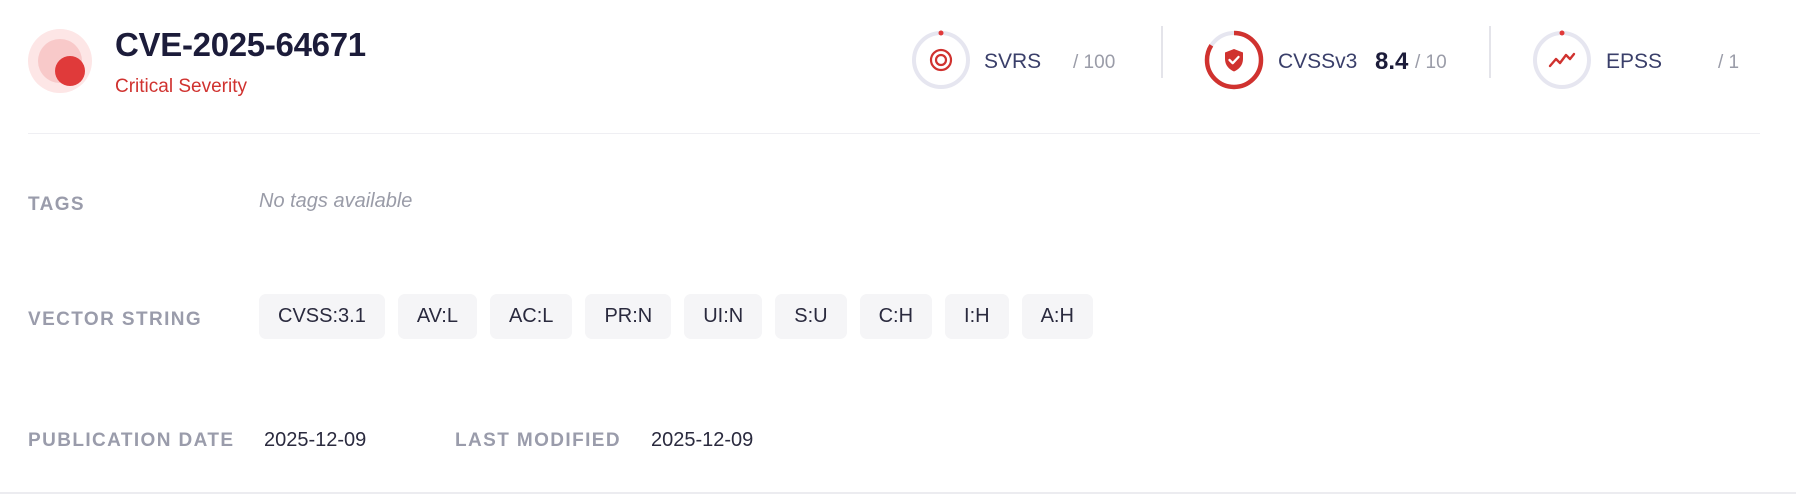 This screenshot has width=1796, height=494. What do you see at coordinates (1318, 61) in the screenshot?
I see `metric-cvssv3-label: CVSSv3` at bounding box center [1318, 61].